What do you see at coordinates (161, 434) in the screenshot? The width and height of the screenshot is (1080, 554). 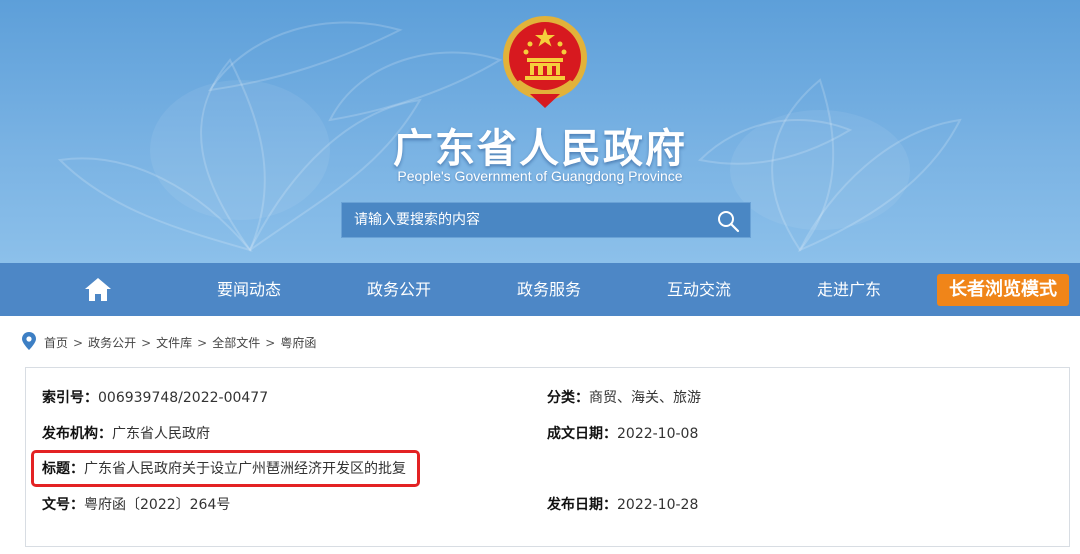 I see `issuer-value: 广东省人民政府` at bounding box center [161, 434].